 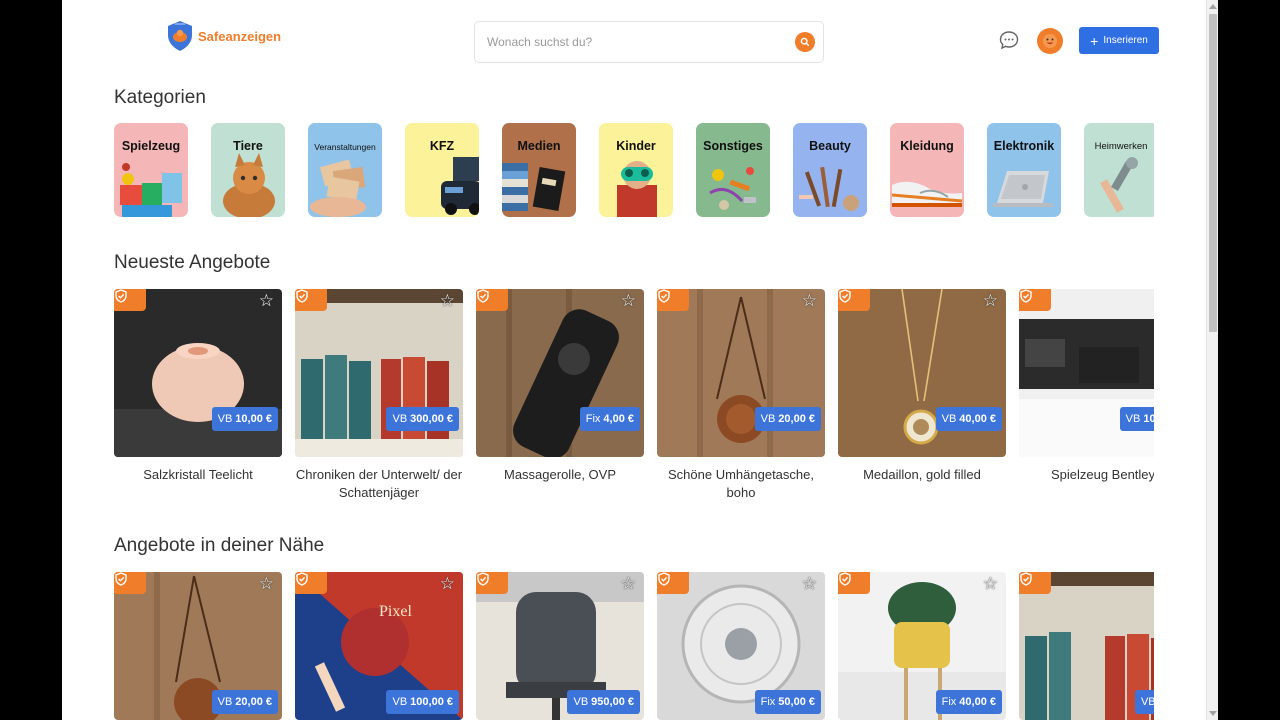 I want to click on product-image: ☆ Fix 4,00 €, so click(x=560, y=373).